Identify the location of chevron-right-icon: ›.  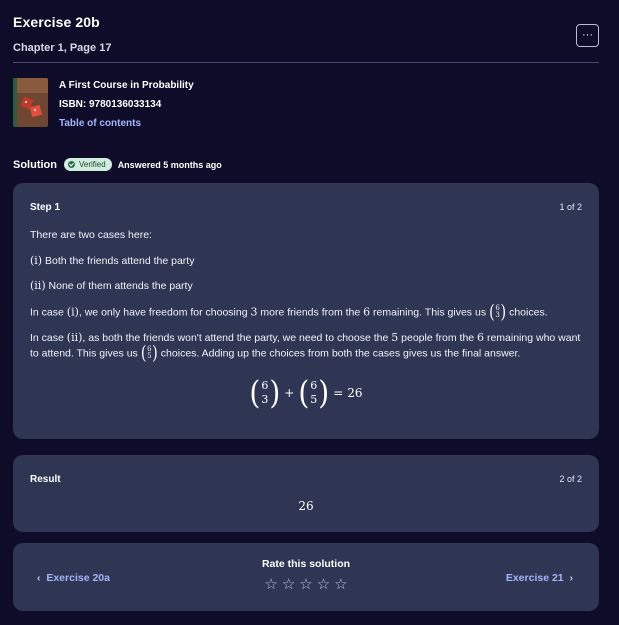
(571, 578).